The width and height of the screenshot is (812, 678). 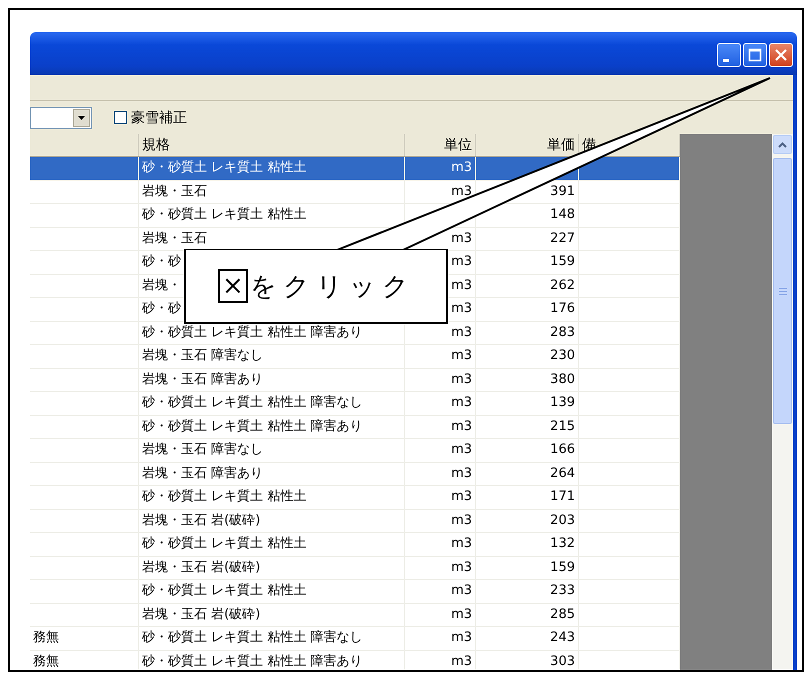 What do you see at coordinates (562, 661) in the screenshot?
I see `table-cell-text: 303` at bounding box center [562, 661].